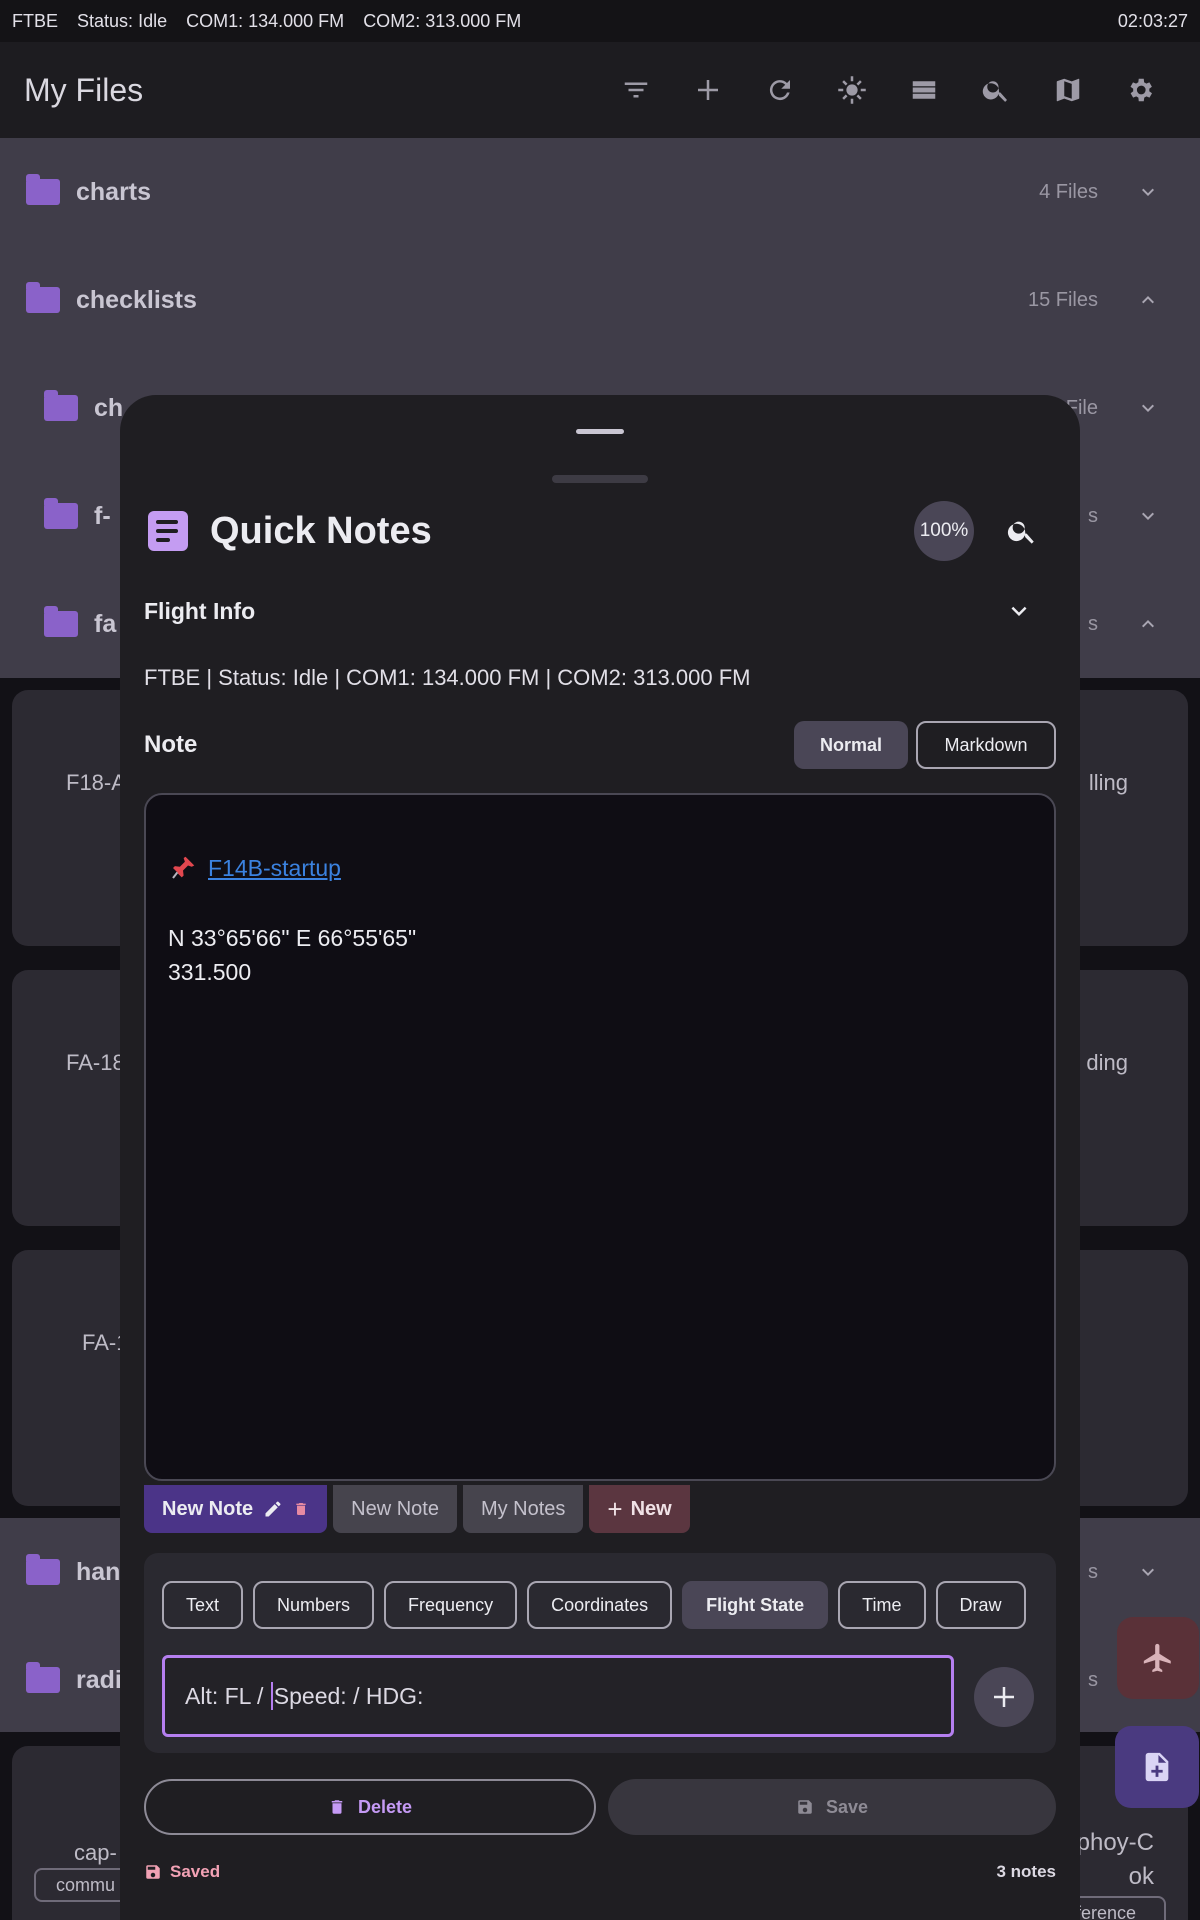  What do you see at coordinates (385, 1806) in the screenshot?
I see `delete-label: Delete` at bounding box center [385, 1806].